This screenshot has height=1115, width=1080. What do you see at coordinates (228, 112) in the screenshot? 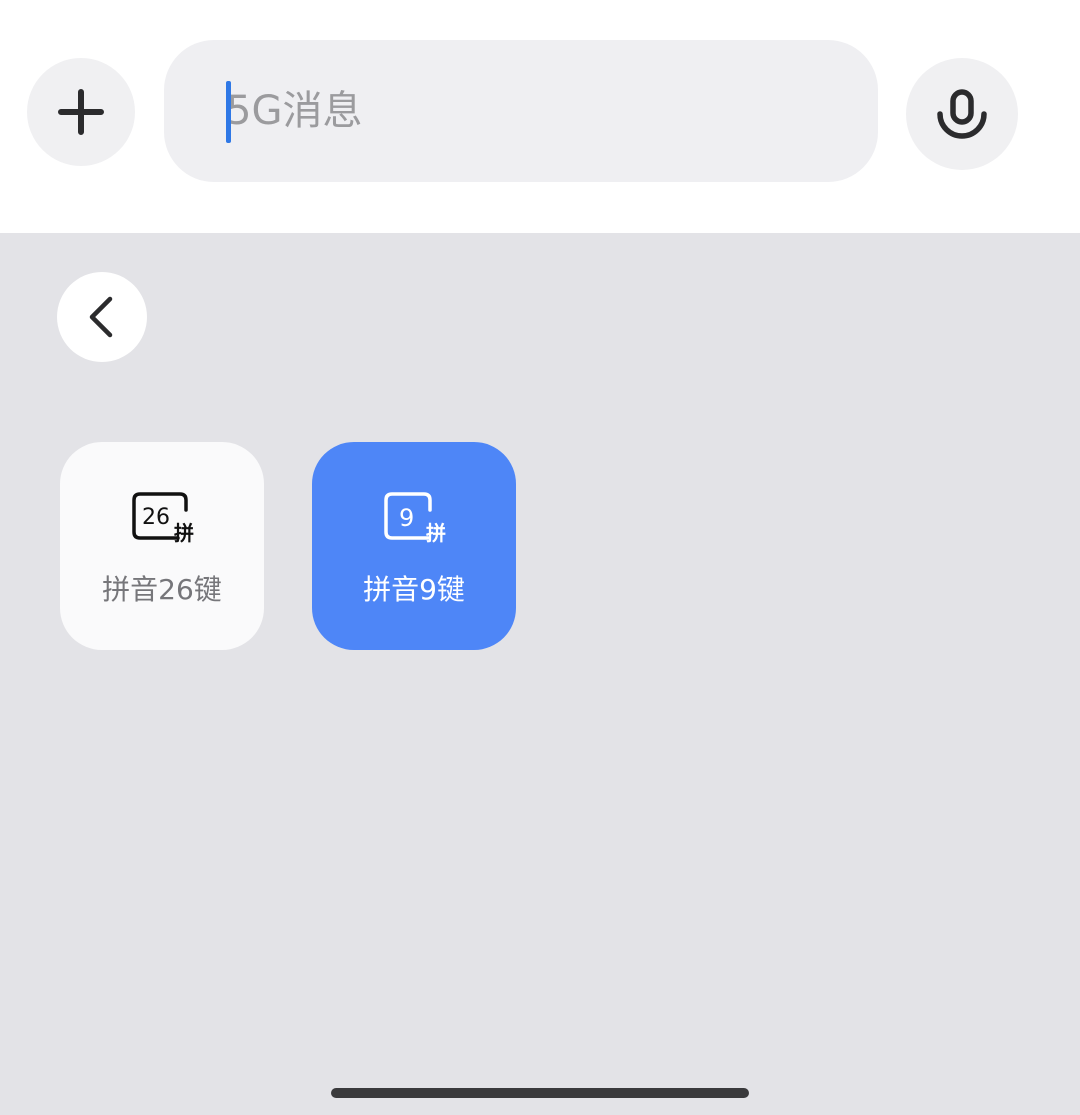
I see `text-cursor` at bounding box center [228, 112].